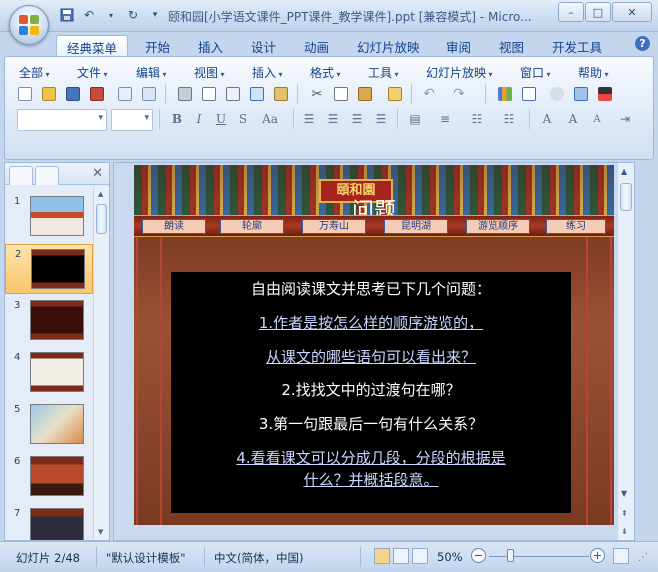 The image size is (658, 572). Describe the element at coordinates (89, 15) in the screenshot. I see `undo-icon: ↶` at that location.